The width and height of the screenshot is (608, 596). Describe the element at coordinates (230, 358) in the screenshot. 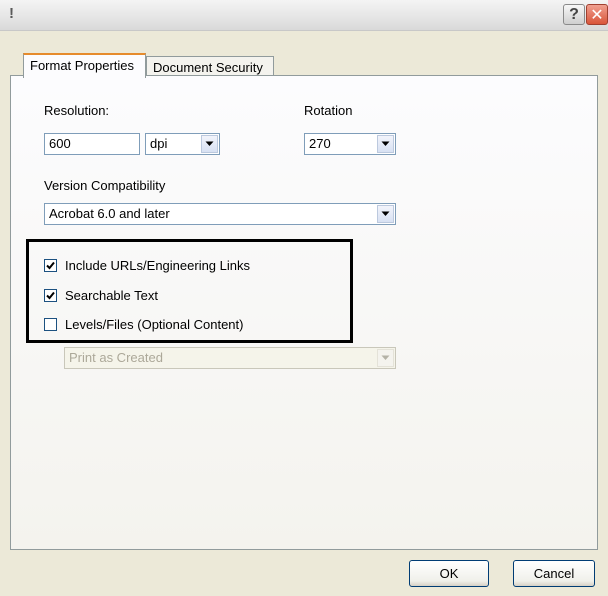

I see `print-as-created-dropdown: Print as Created` at that location.